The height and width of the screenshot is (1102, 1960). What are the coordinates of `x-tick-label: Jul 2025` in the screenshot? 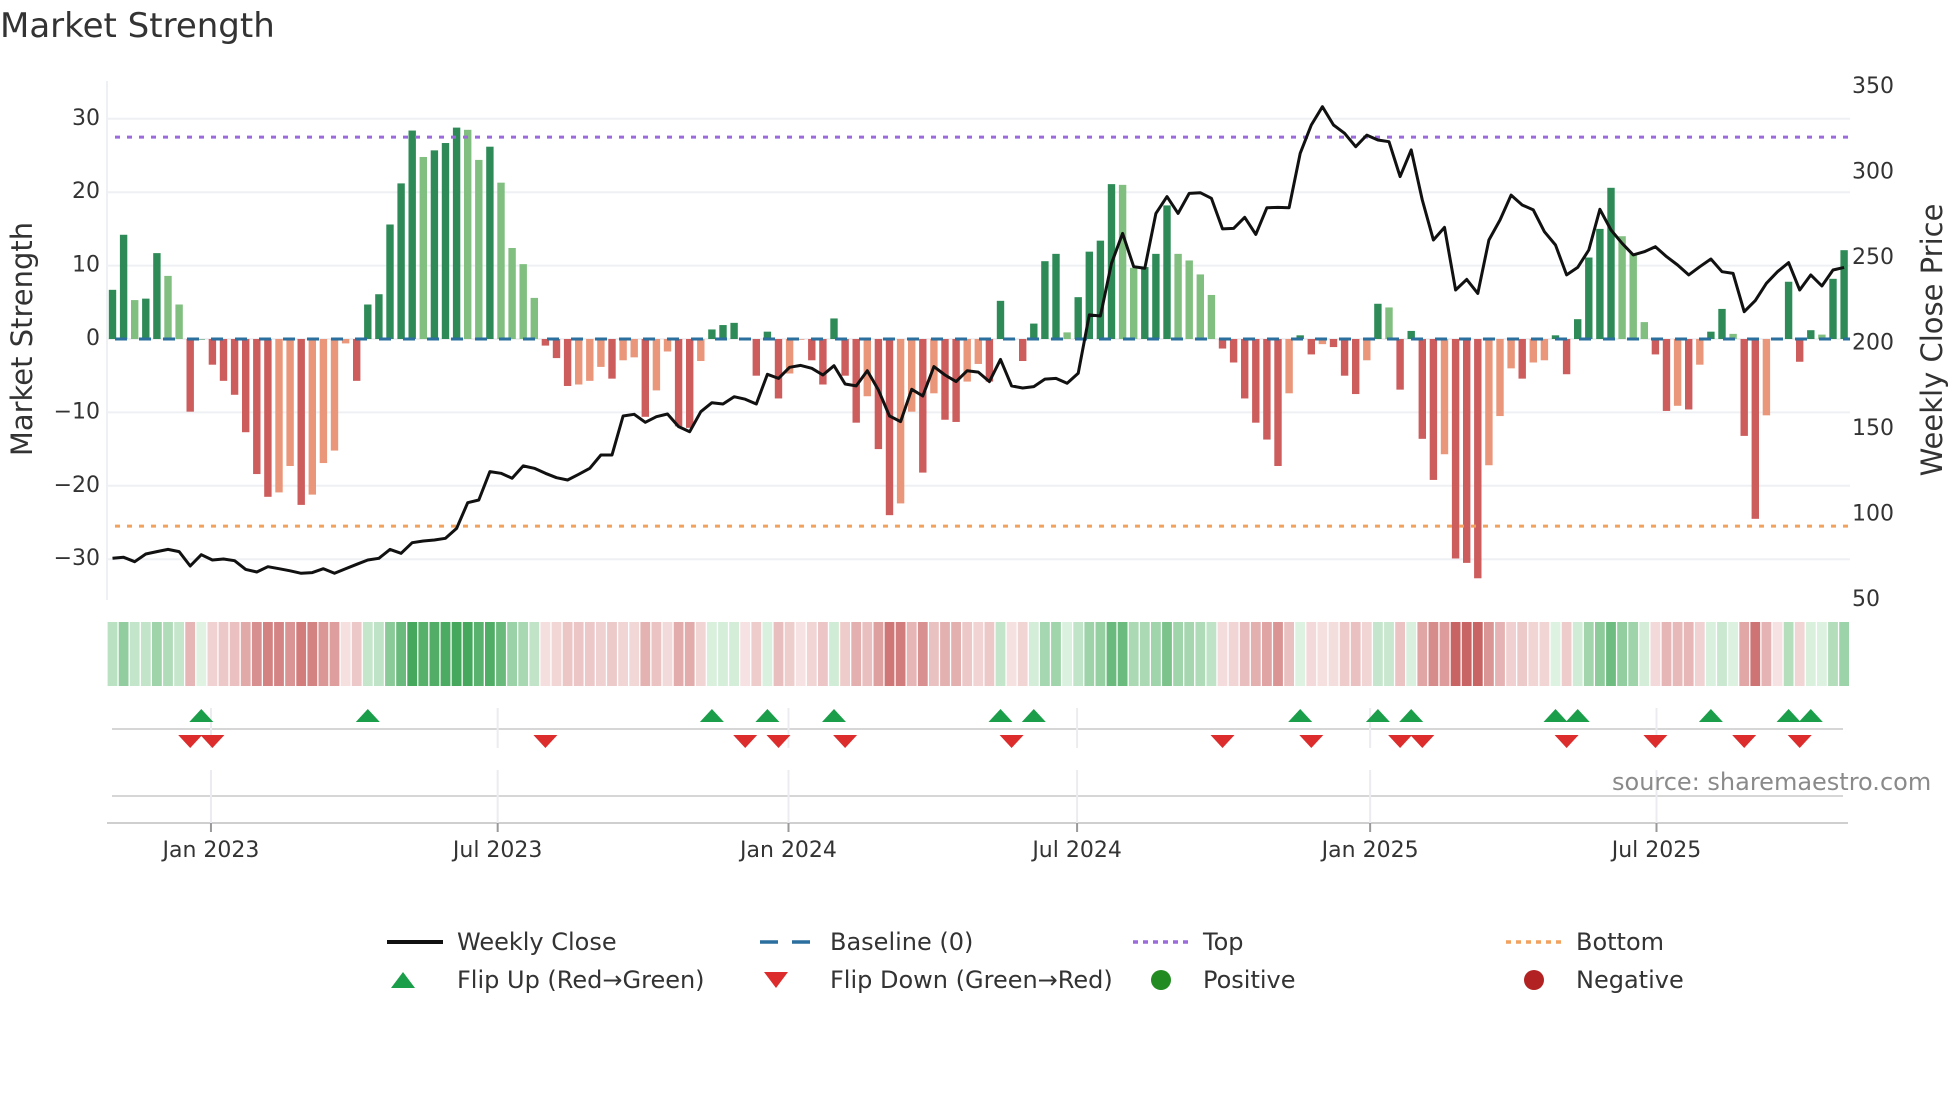 It's located at (1656, 850).